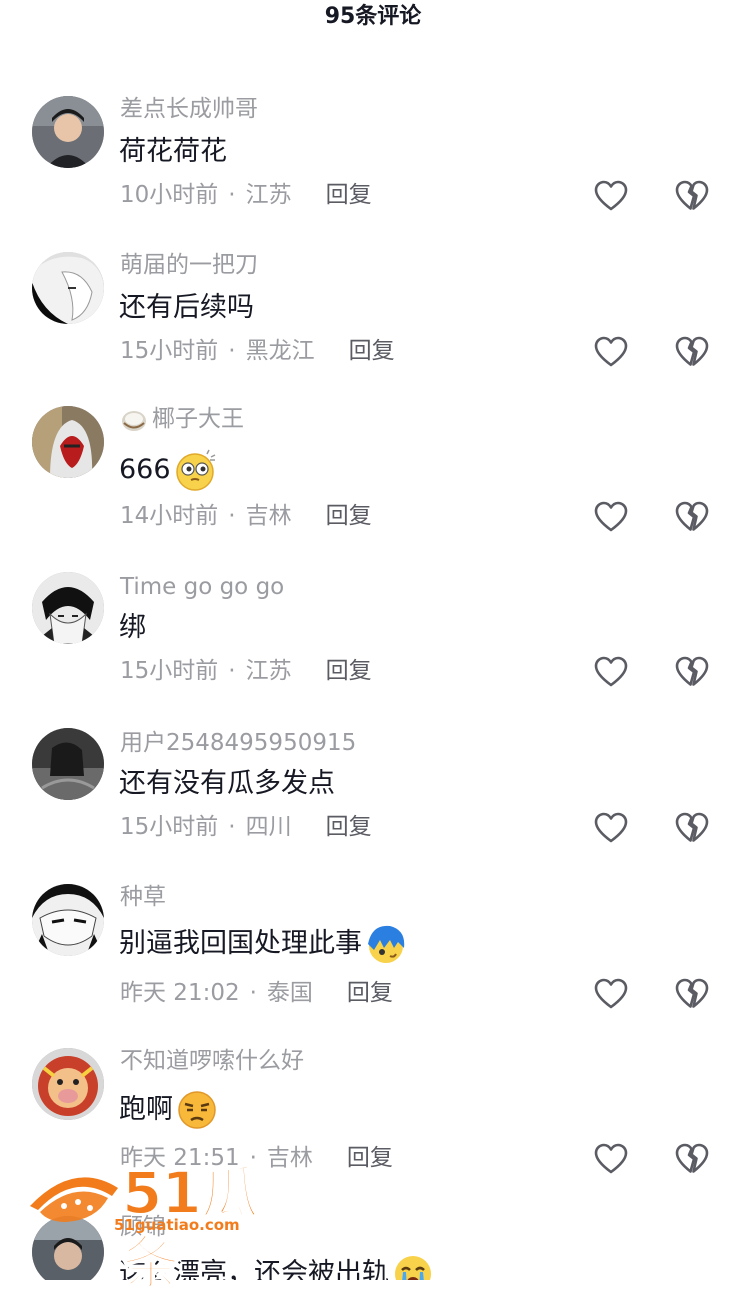 The height and width of the screenshot is (1298, 746). I want to click on comment-meta: 14小时前 · 吉林 回复, so click(246, 516).